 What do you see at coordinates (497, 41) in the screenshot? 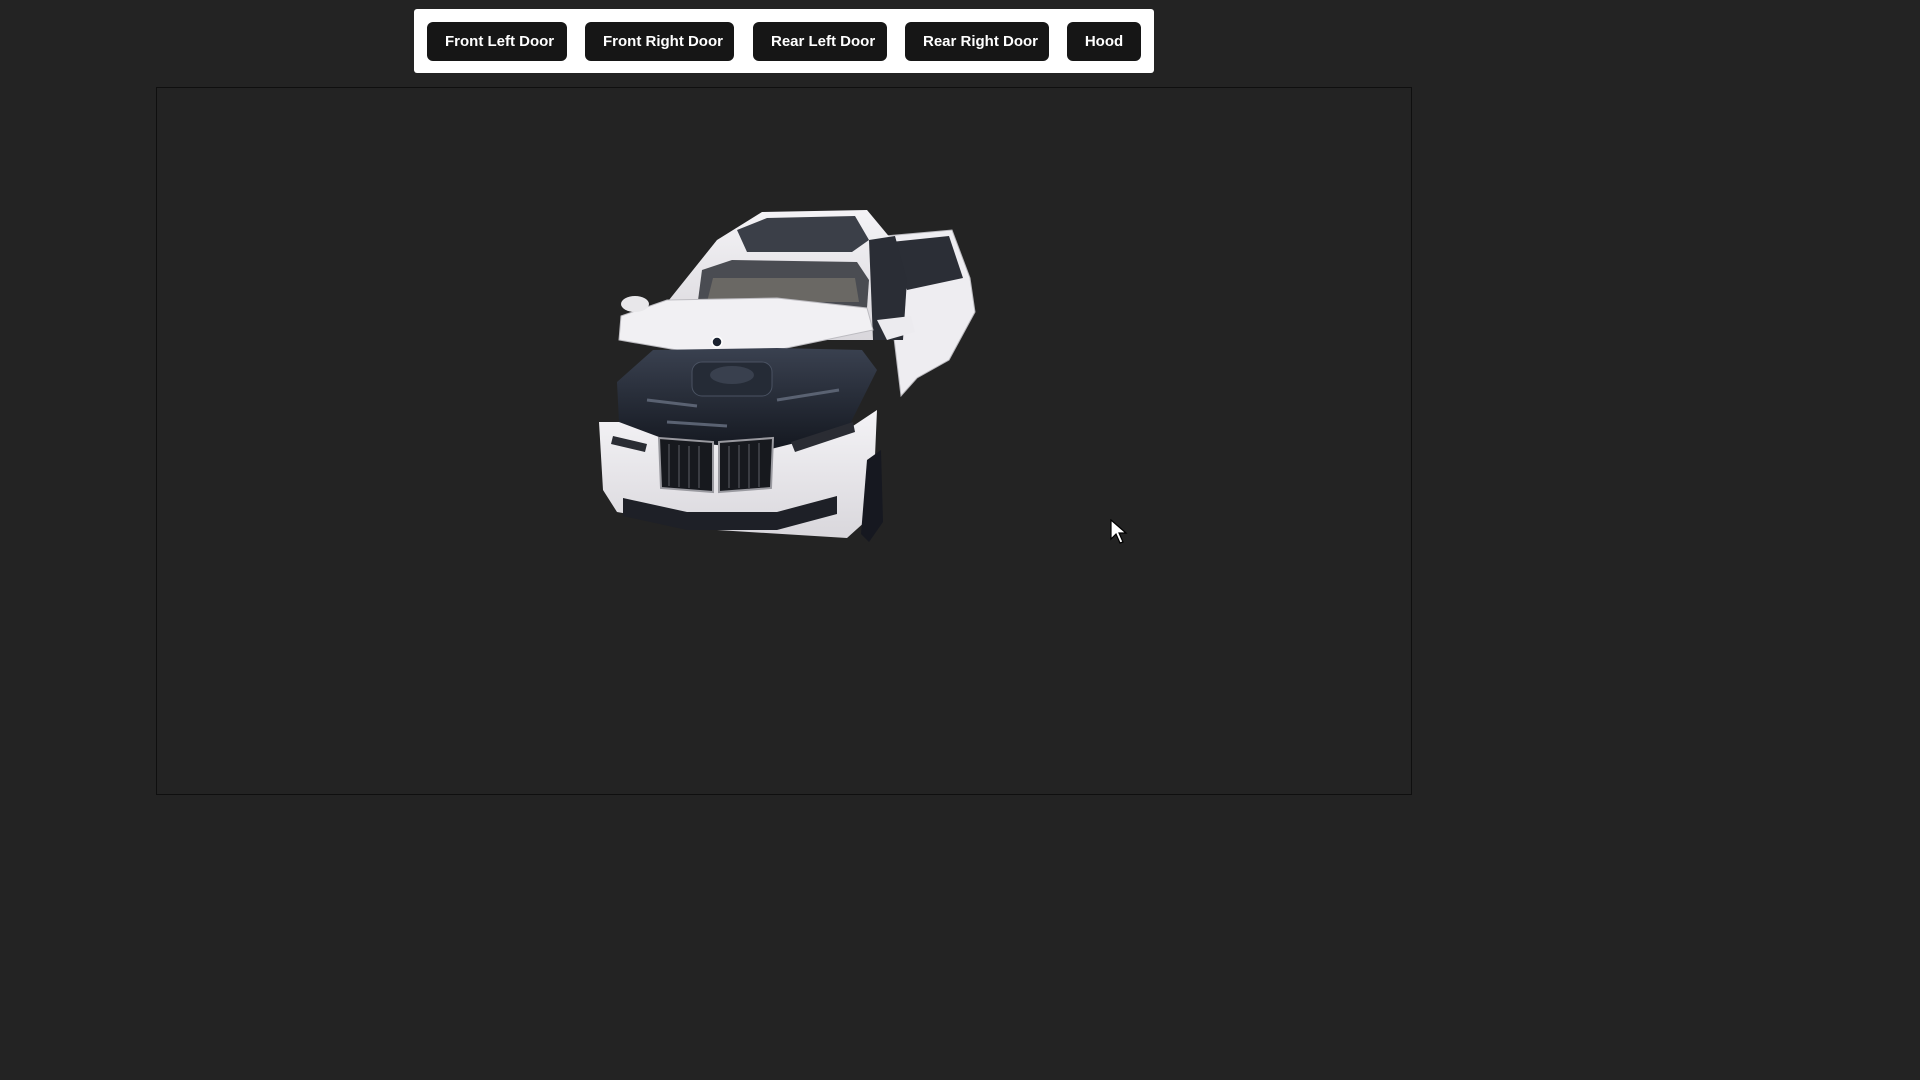
I see `front-left-door-button: Front Left Door` at bounding box center [497, 41].